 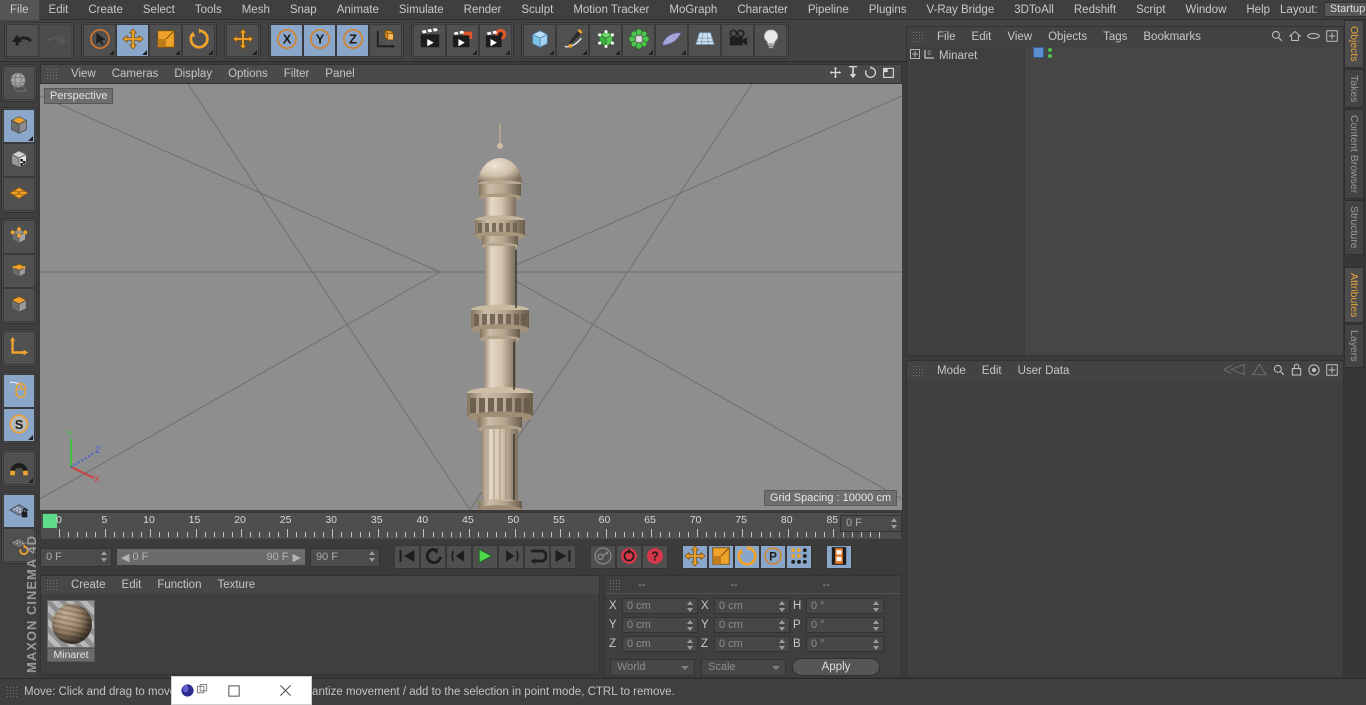 I want to click on rotate-tool, so click(x=198, y=40).